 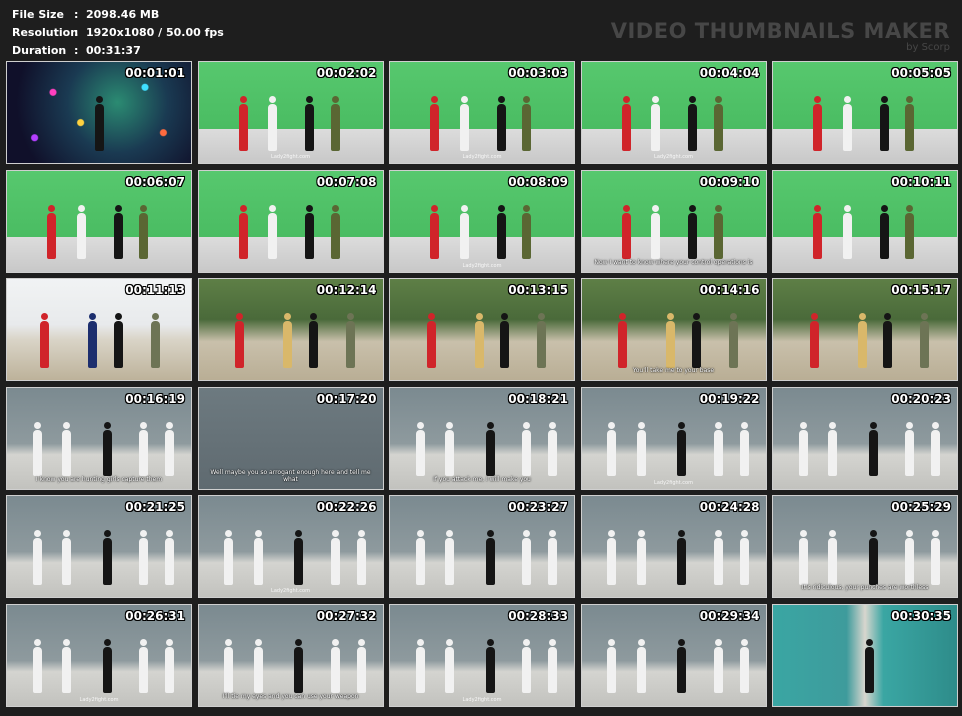 I want to click on thumbnail-12: 00:12:14, so click(x=290, y=329).